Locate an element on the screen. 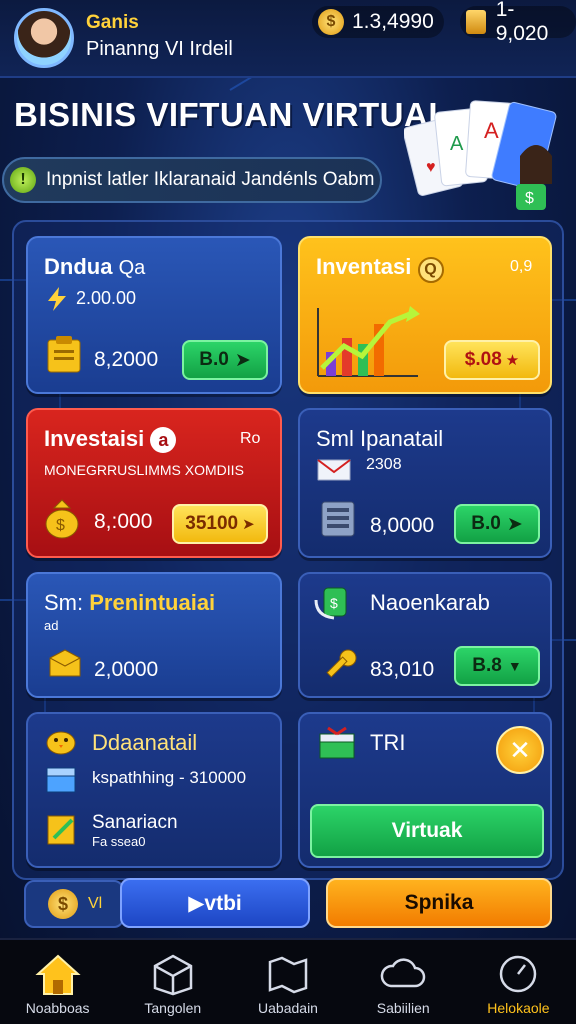 The width and height of the screenshot is (576, 1024). nav-item-box: Tangolen is located at coordinates (172, 982).